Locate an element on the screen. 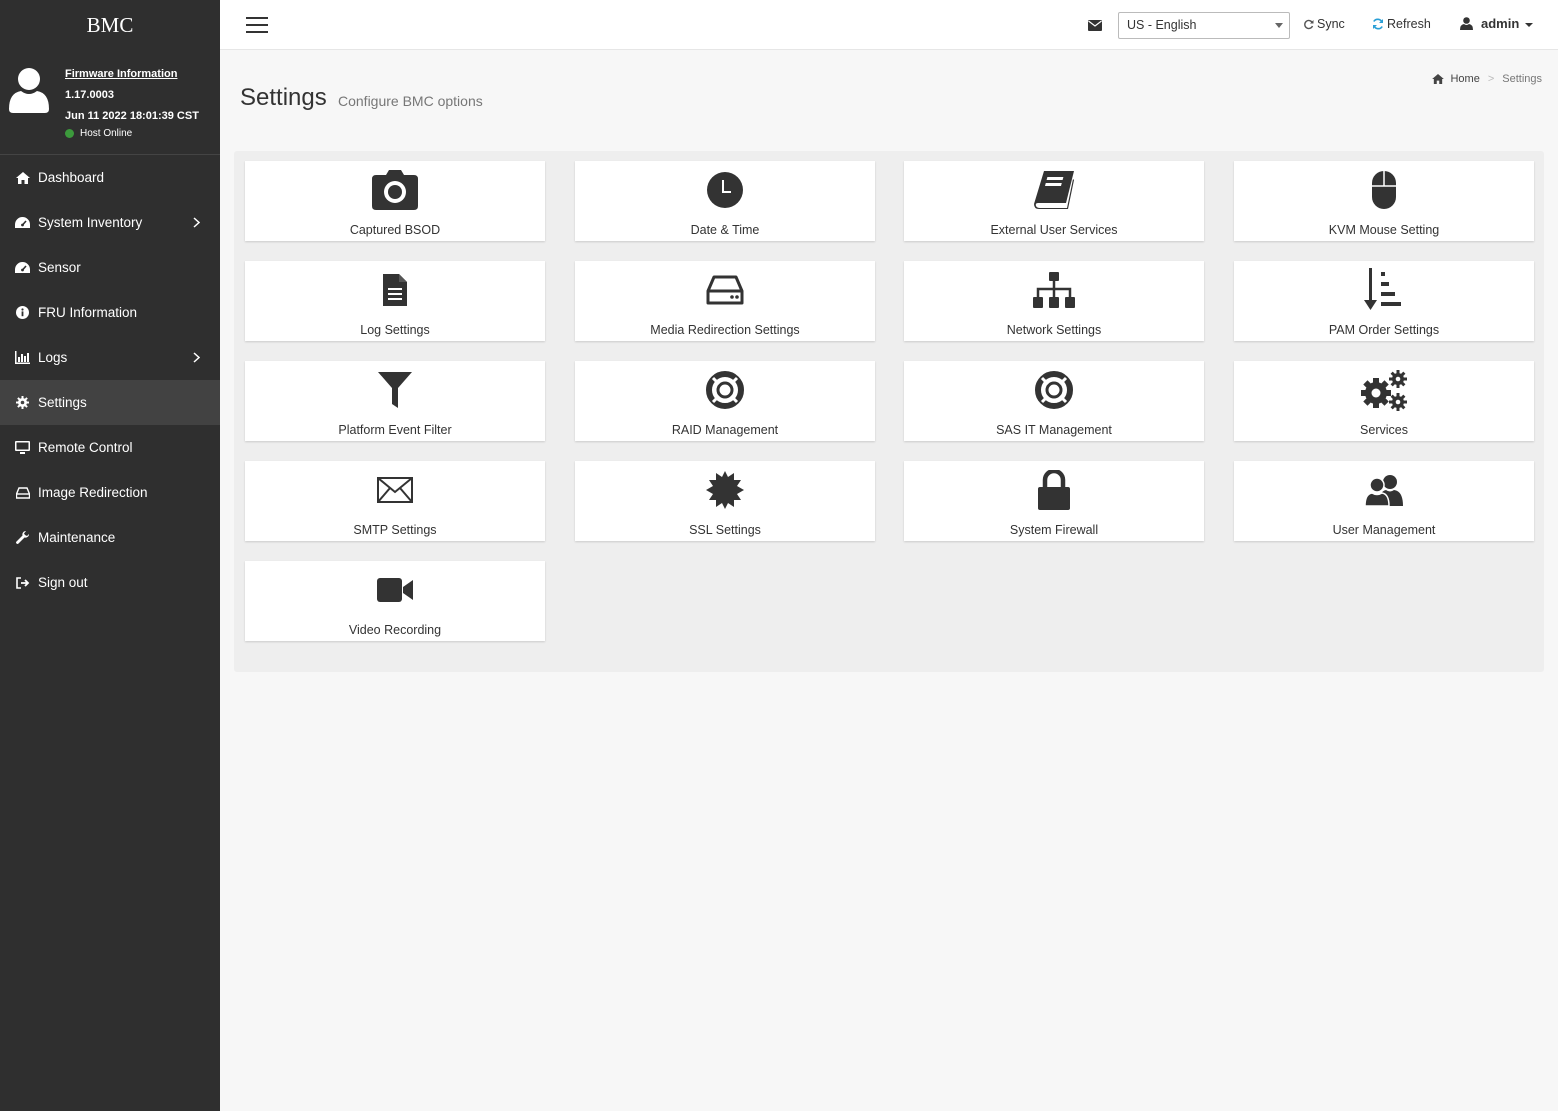 Image resolution: width=1558 pixels, height=1111 pixels. host-status-label: Host Online is located at coordinates (106, 133).